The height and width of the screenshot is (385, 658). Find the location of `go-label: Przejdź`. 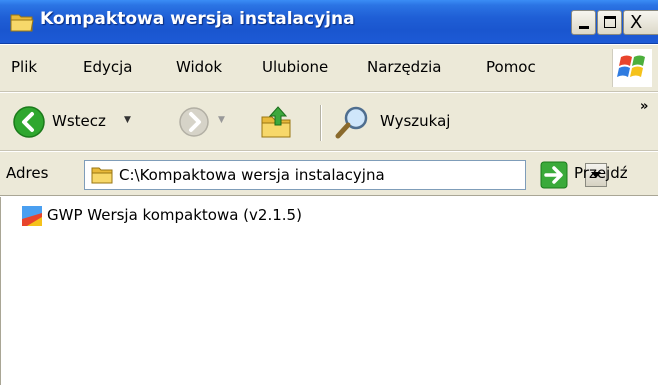

go-label: Przejdź is located at coordinates (601, 173).